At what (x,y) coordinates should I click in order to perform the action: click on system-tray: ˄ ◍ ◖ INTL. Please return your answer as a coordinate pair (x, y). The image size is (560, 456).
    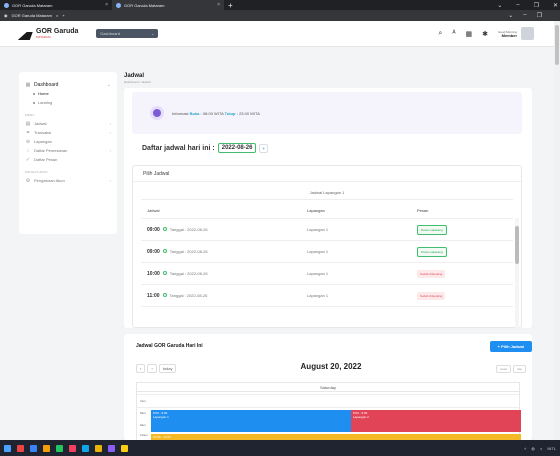
    Looking at the image, I should click on (542, 448).